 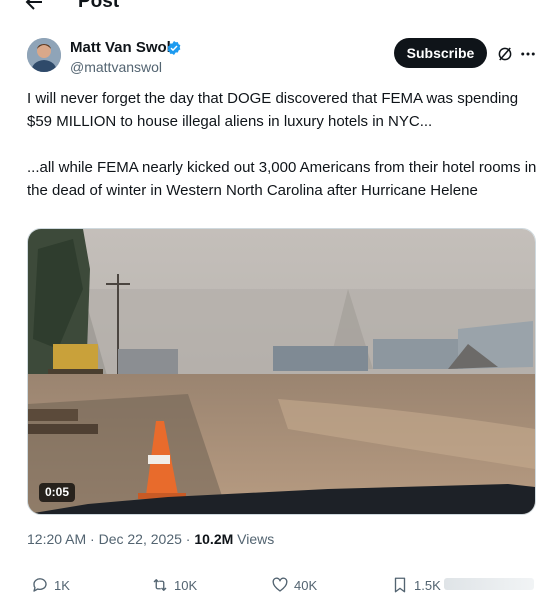 I want to click on author-name: Matt Van Swol, so click(x=120, y=48).